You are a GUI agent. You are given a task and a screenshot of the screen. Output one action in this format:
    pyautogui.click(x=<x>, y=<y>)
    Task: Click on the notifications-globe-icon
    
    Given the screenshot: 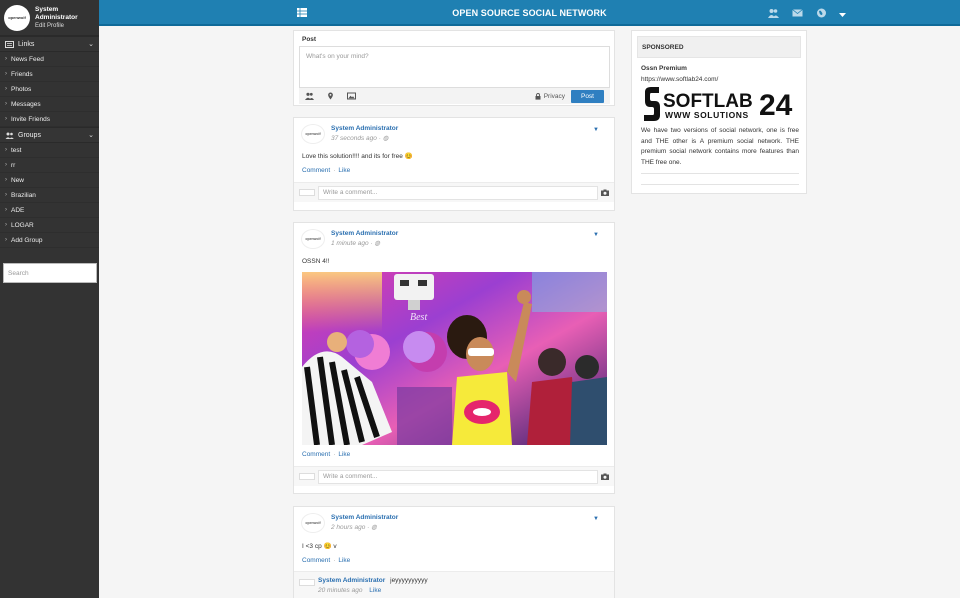 What is the action you would take?
    pyautogui.click(x=821, y=13)
    